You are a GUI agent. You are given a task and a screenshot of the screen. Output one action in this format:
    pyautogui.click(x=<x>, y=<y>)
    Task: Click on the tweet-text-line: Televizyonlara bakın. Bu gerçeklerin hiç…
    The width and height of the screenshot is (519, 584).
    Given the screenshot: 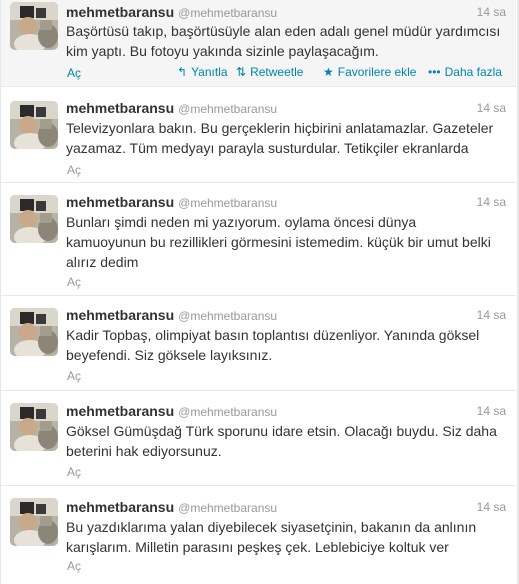 What is the action you would take?
    pyautogui.click(x=280, y=128)
    